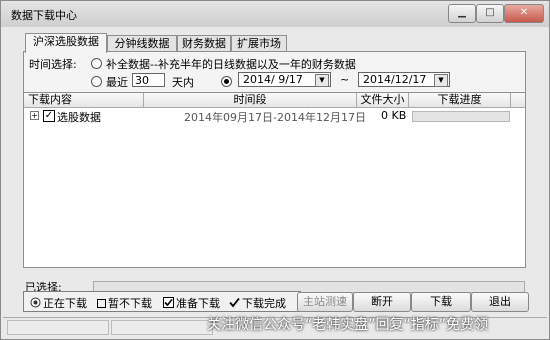 This screenshot has height=340, width=550. What do you see at coordinates (35, 304) in the screenshot?
I see `downloading-icon` at bounding box center [35, 304].